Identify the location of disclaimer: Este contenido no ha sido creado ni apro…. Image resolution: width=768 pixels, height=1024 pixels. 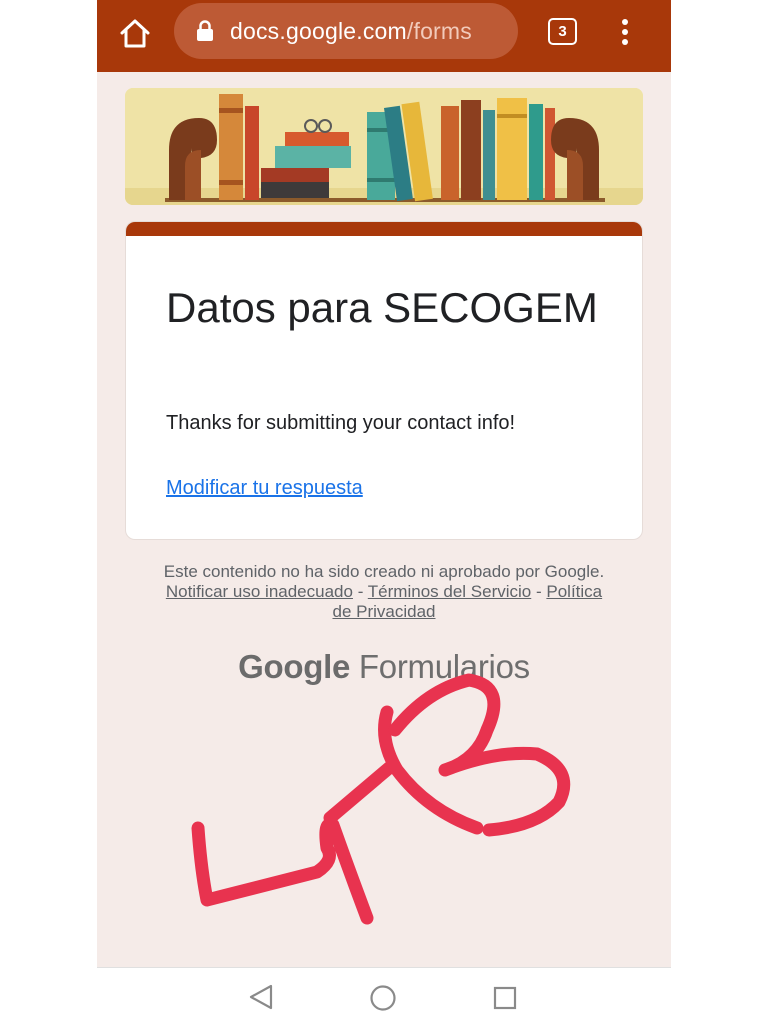
(384, 592).